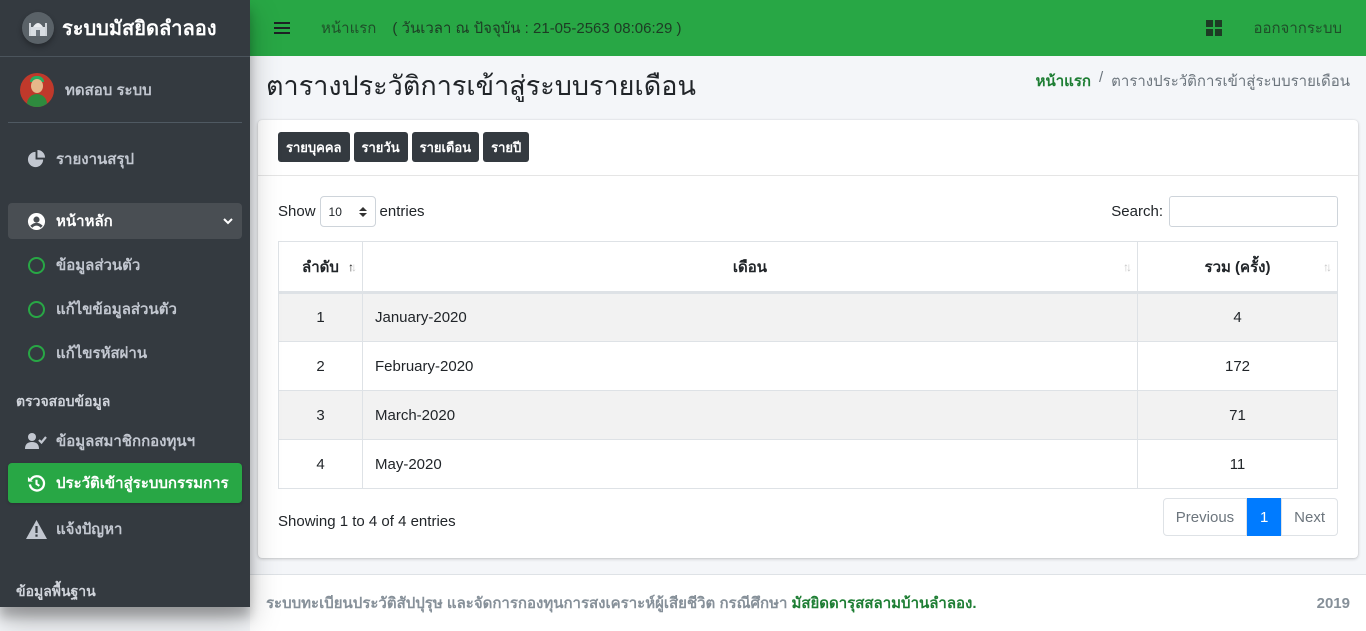  What do you see at coordinates (139, 29) in the screenshot?
I see `brand-title: ระบบมัสยิดลำลอง` at bounding box center [139, 29].